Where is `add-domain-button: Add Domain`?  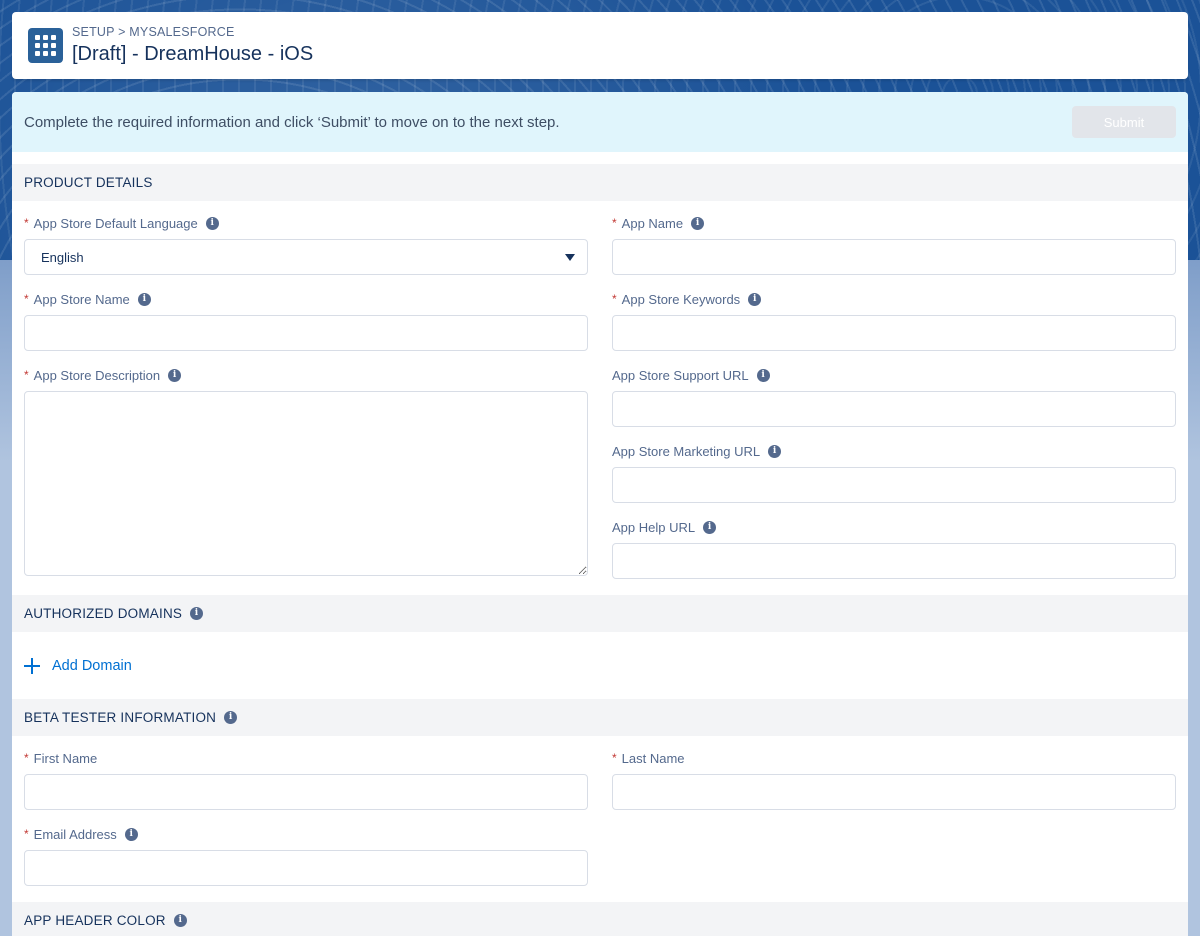 add-domain-button: Add Domain is located at coordinates (78, 665).